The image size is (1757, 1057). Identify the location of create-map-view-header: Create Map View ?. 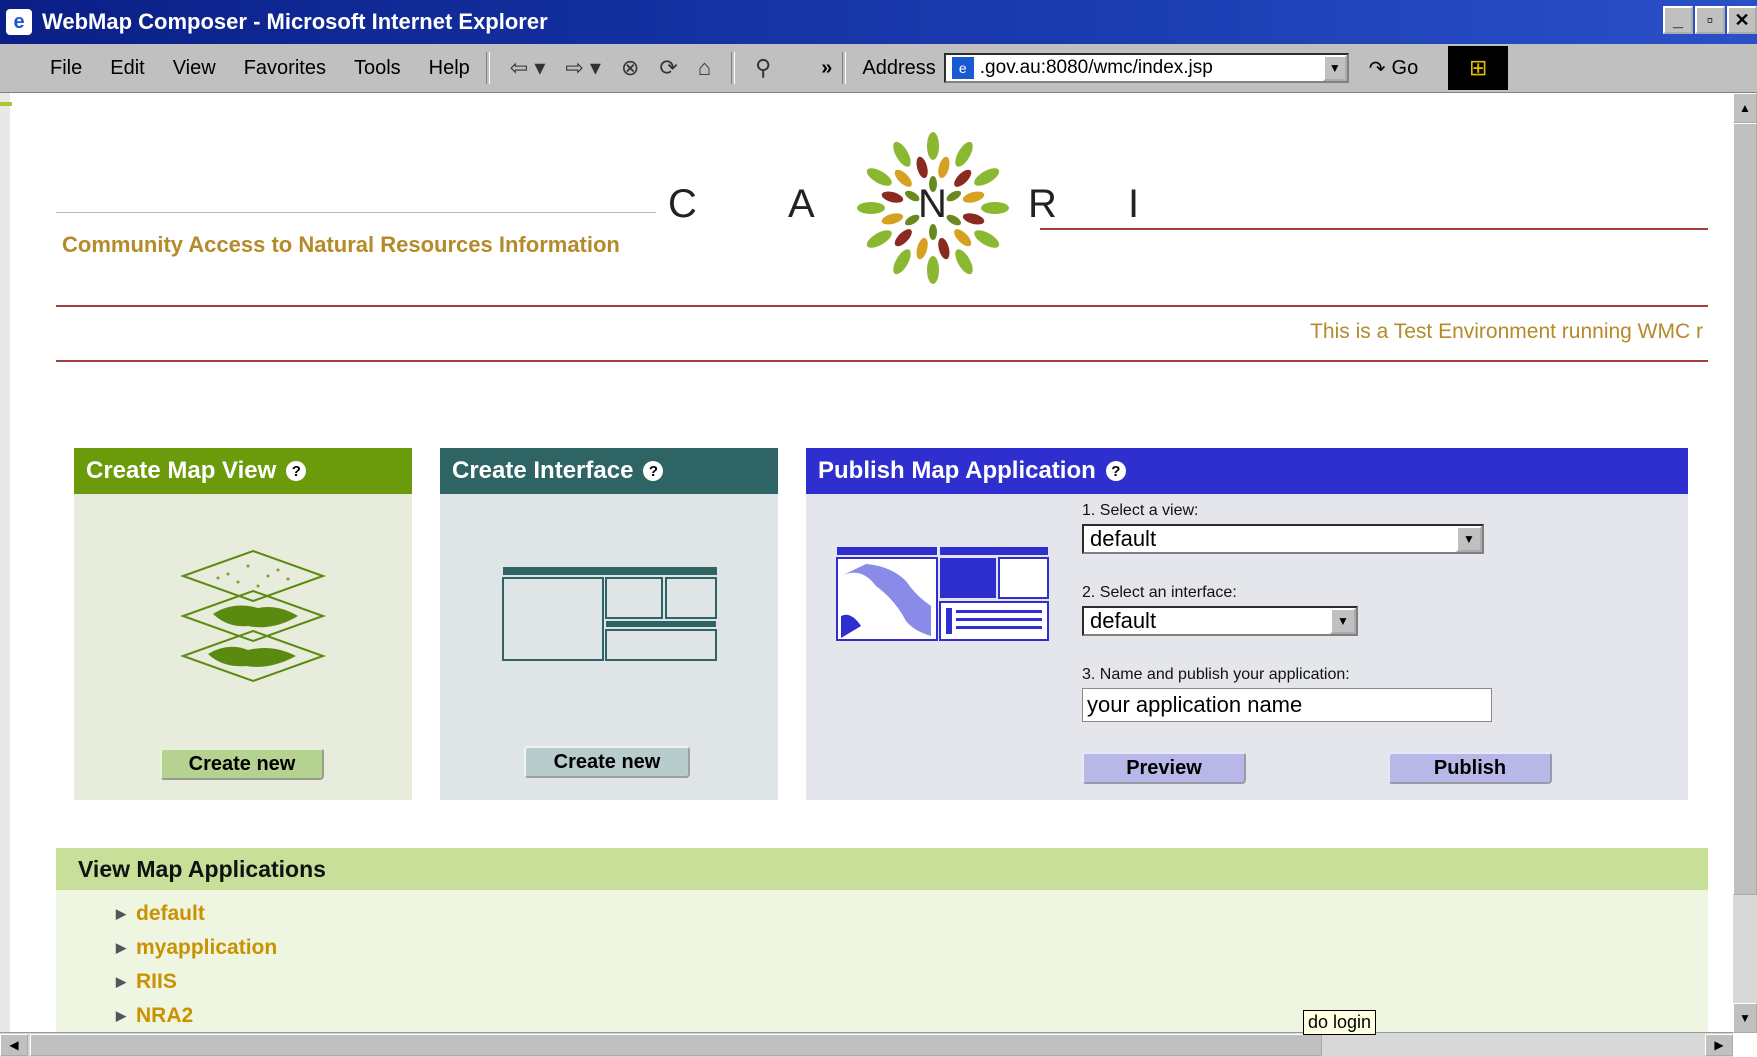
(243, 471).